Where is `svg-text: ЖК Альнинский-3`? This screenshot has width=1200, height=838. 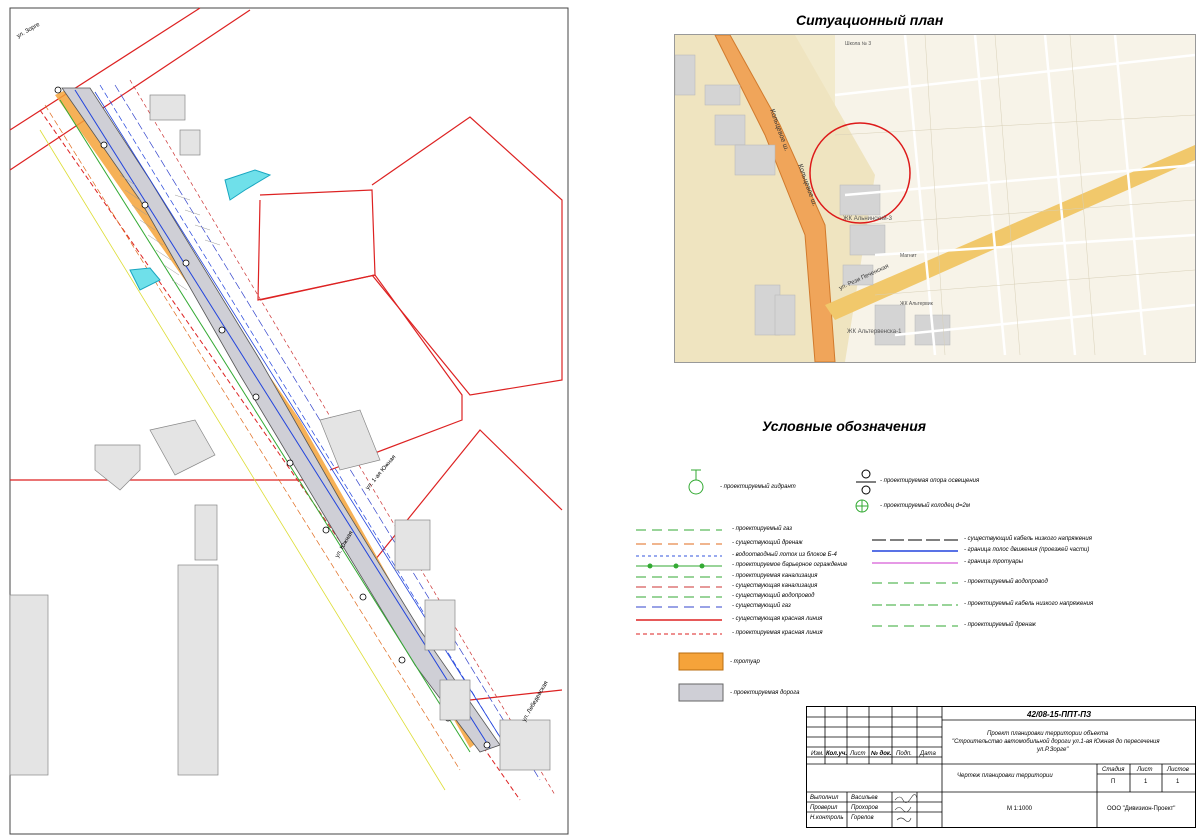
svg-text: ЖК Альнинский-3 is located at coordinates (868, 218).